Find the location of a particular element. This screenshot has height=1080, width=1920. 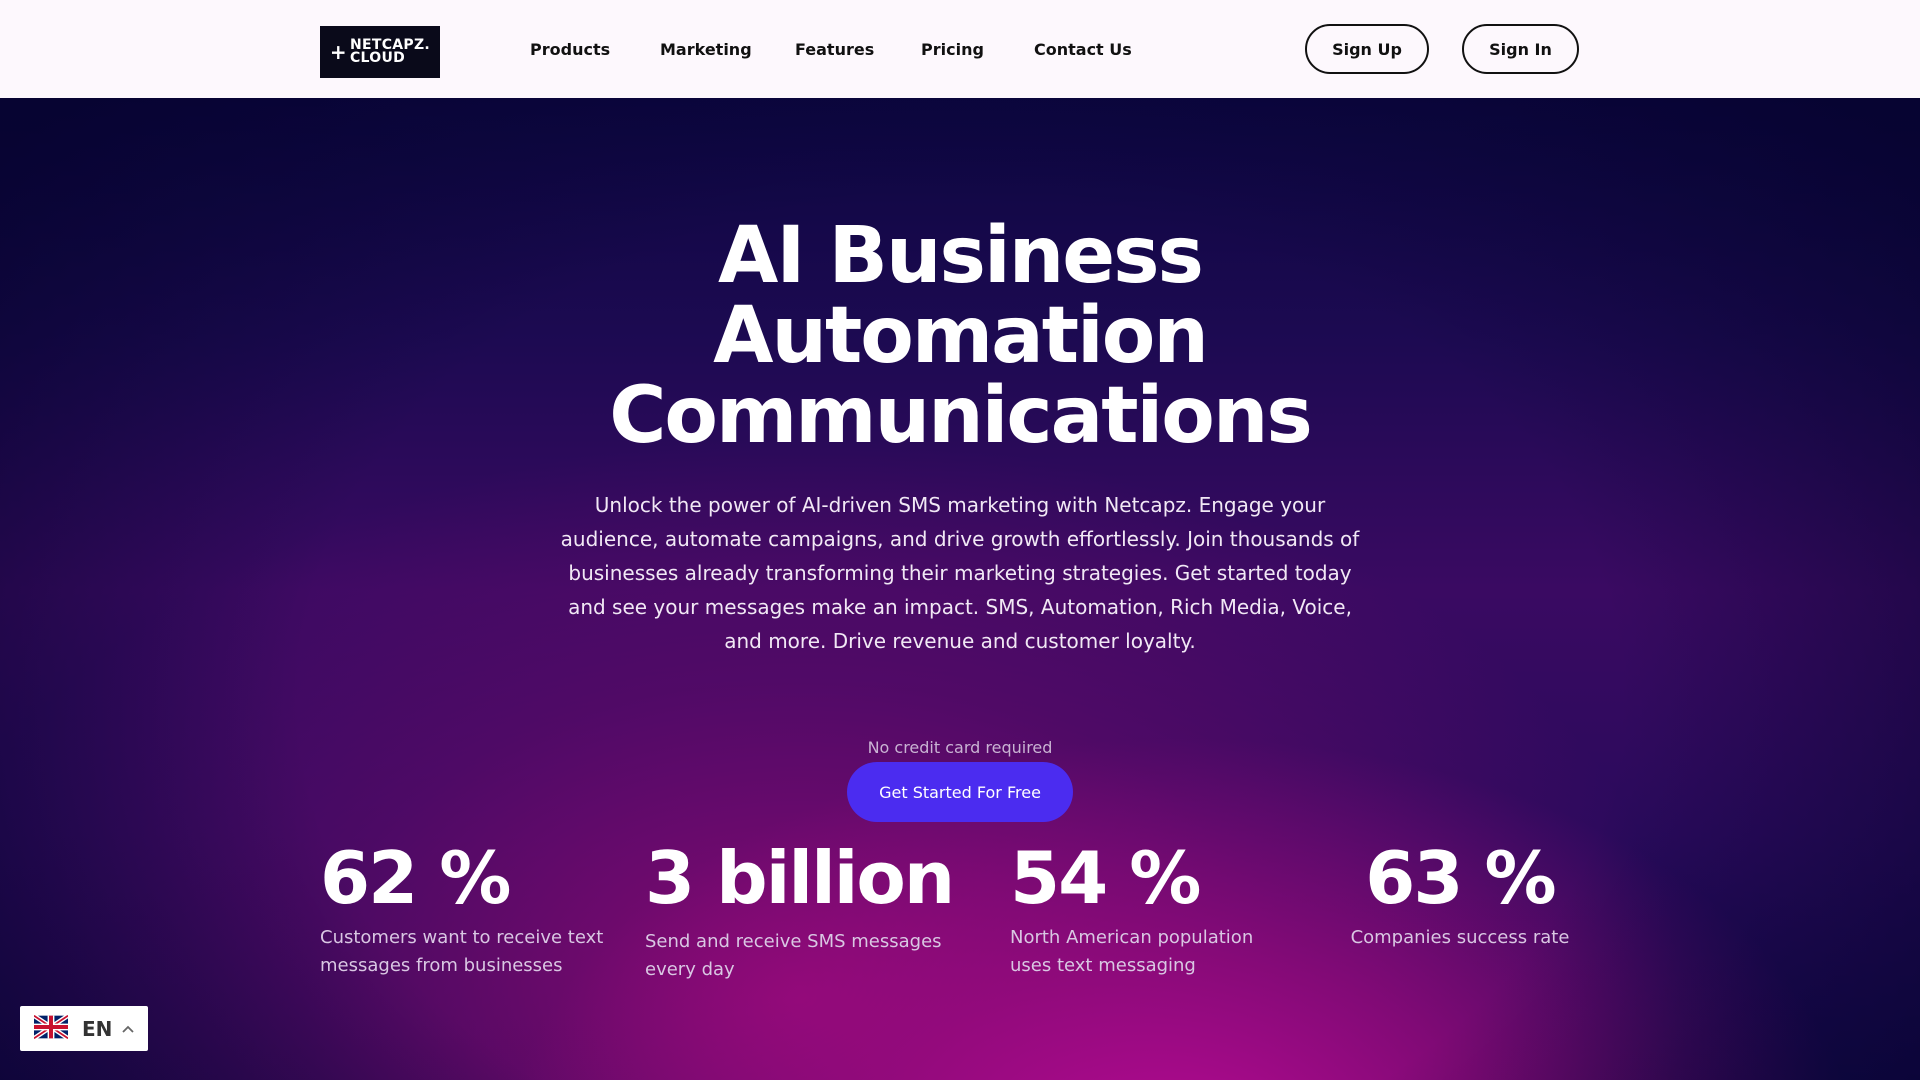

chevron-up-icon is located at coordinates (128, 1029).